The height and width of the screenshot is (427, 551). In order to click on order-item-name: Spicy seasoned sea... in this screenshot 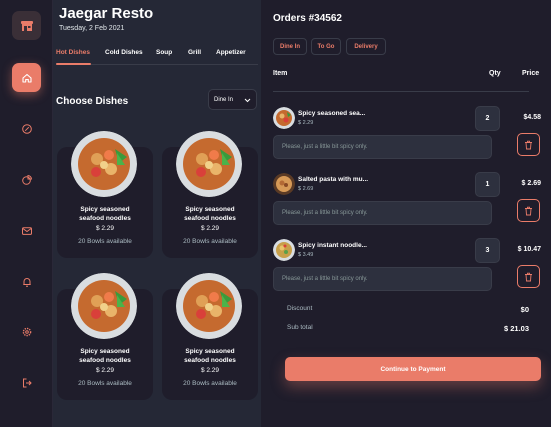, I will do `click(332, 113)`.